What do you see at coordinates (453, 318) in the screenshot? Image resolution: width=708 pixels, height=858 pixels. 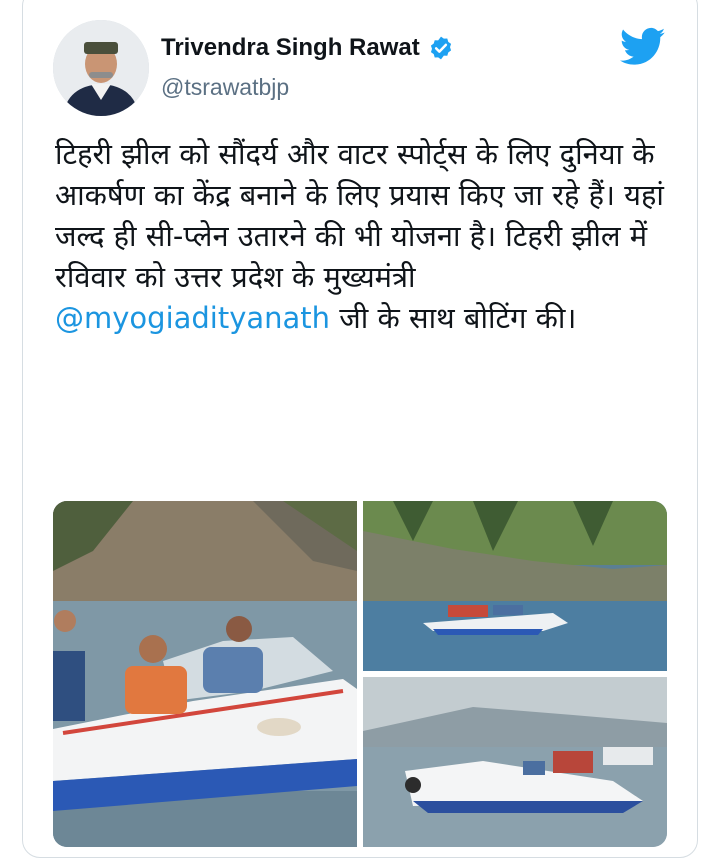 I see `tweet-text-part2: जी के साथ बोटिंग की।` at bounding box center [453, 318].